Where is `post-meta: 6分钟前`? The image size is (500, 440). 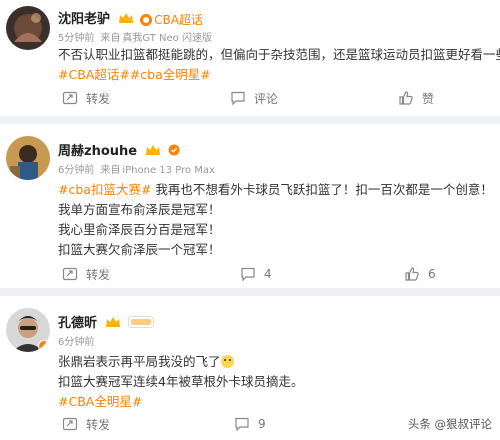 post-meta: 6分钟前 is located at coordinates (79, 340).